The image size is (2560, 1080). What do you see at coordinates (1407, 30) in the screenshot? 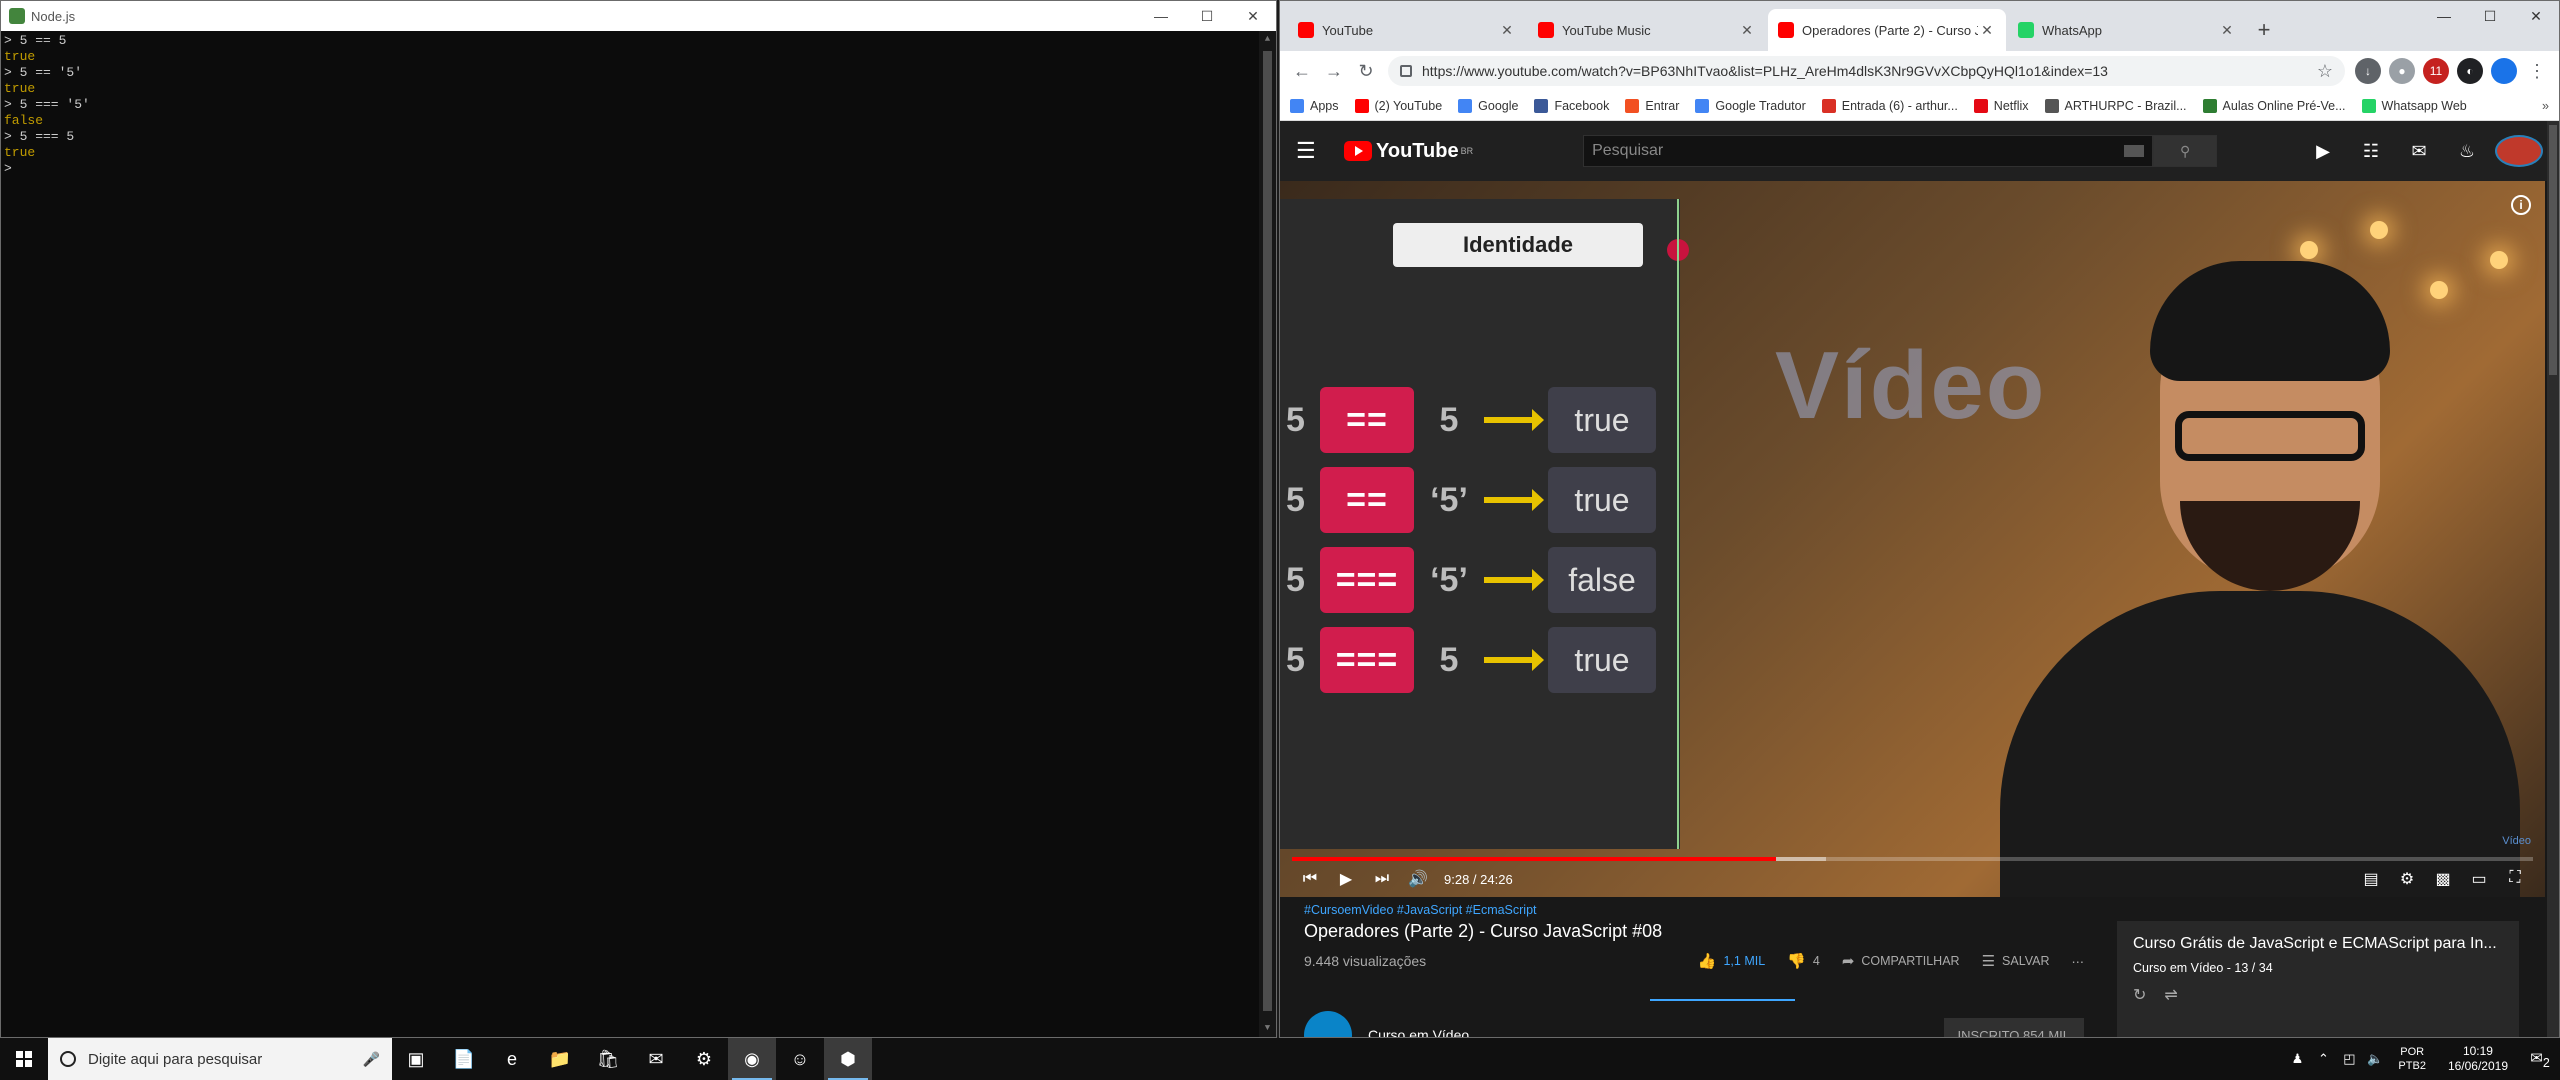
I see `tab-youtube: YouTube ✕` at bounding box center [1407, 30].